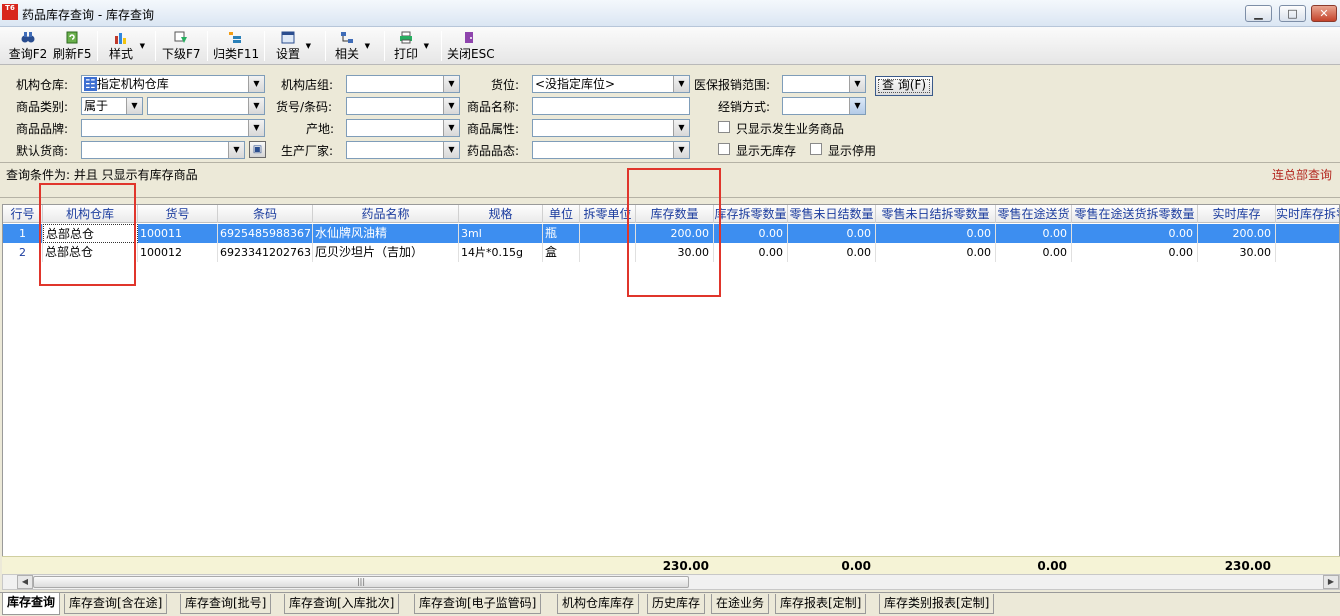 This screenshot has height=616, width=1340. I want to click on tab-stock-inbound-batch: 库存查询[入库批次], so click(342, 604).